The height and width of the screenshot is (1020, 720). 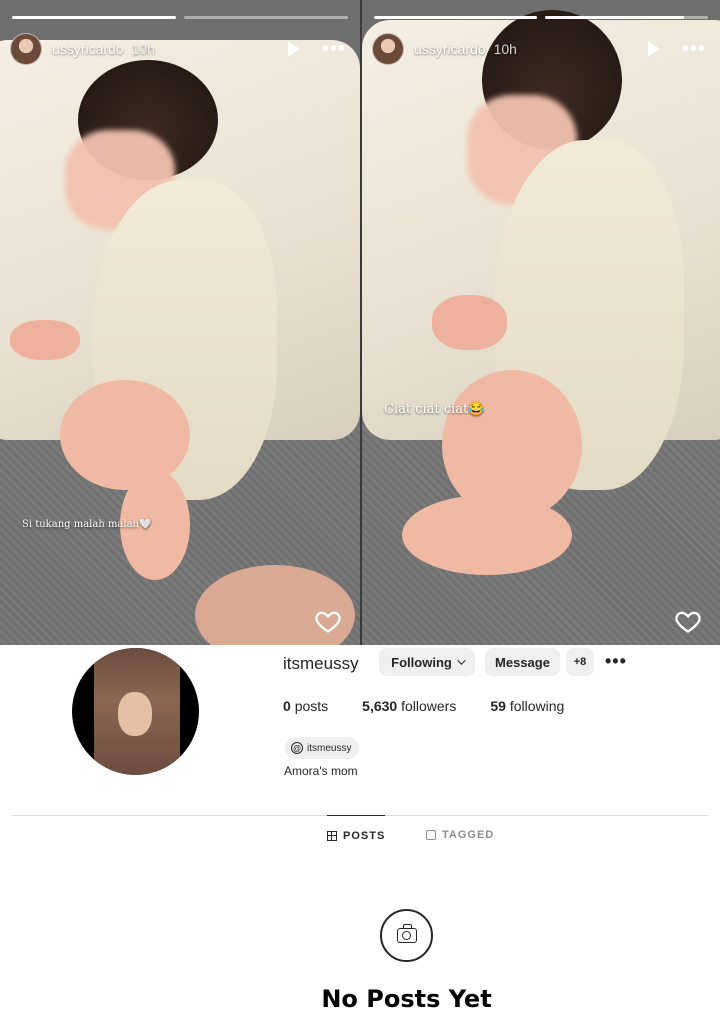 I want to click on following-count-label: following, so click(x=537, y=706).